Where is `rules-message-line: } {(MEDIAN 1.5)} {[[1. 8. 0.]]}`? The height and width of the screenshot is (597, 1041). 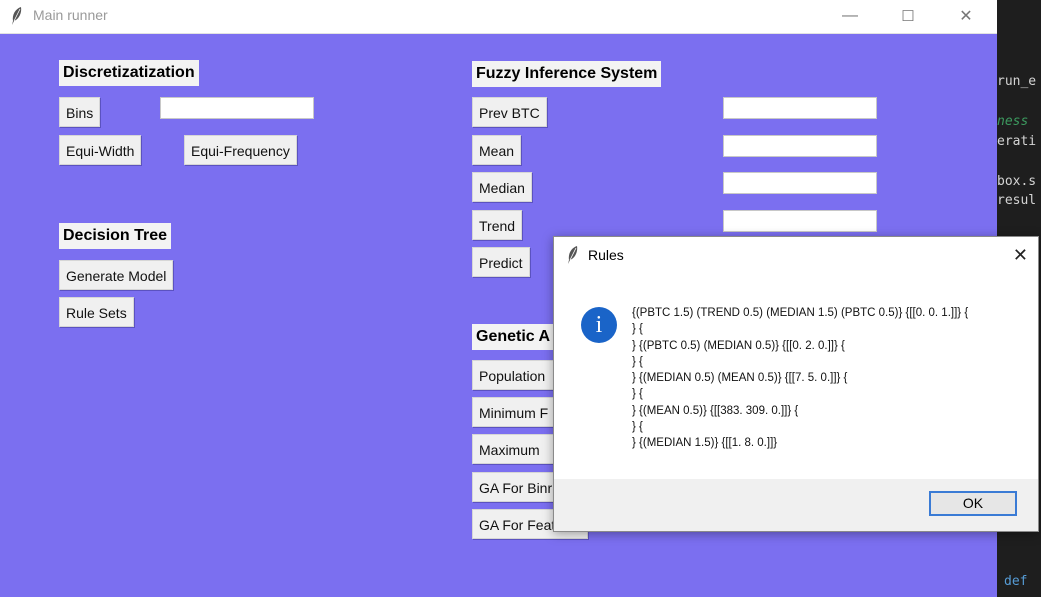 rules-message-line: } {(MEDIAN 1.5)} {[[1. 8. 0.]]} is located at coordinates (705, 443).